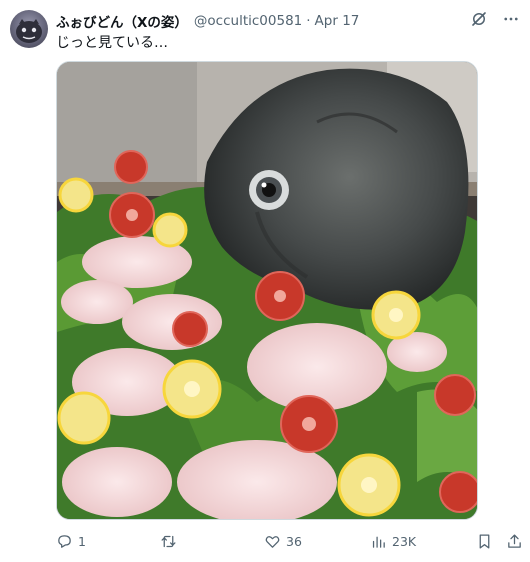 The width and height of the screenshot is (530, 562). What do you see at coordinates (378, 542) in the screenshot?
I see `views-icon` at bounding box center [378, 542].